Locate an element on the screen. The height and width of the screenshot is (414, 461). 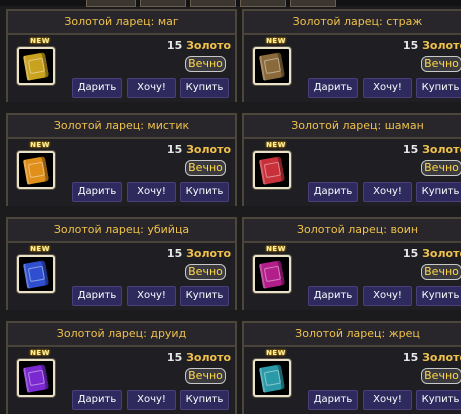
item-title: Золотой ларец: убийца is located at coordinates (121, 231).